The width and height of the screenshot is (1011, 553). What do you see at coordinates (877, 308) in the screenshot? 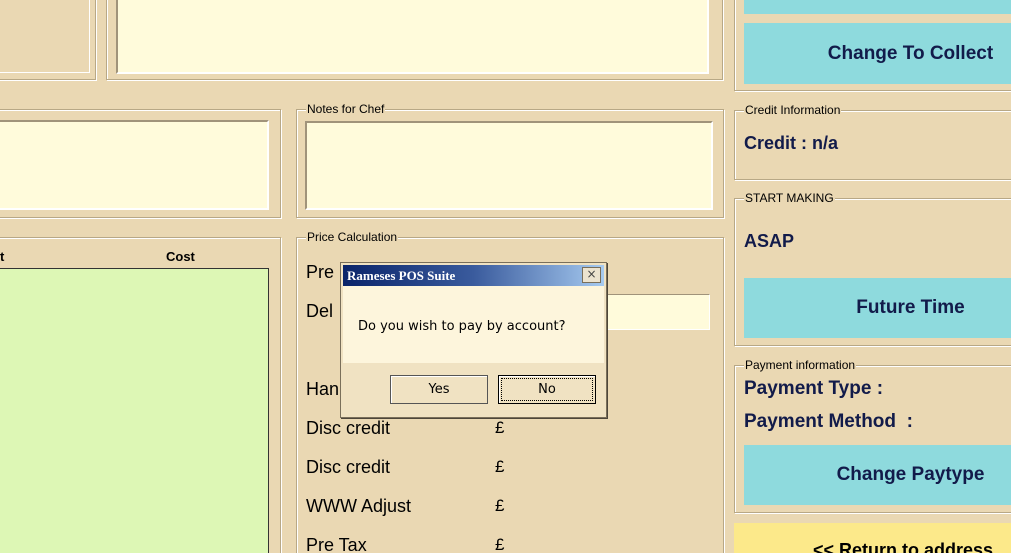
I see `future-time-button: Future Time` at bounding box center [877, 308].